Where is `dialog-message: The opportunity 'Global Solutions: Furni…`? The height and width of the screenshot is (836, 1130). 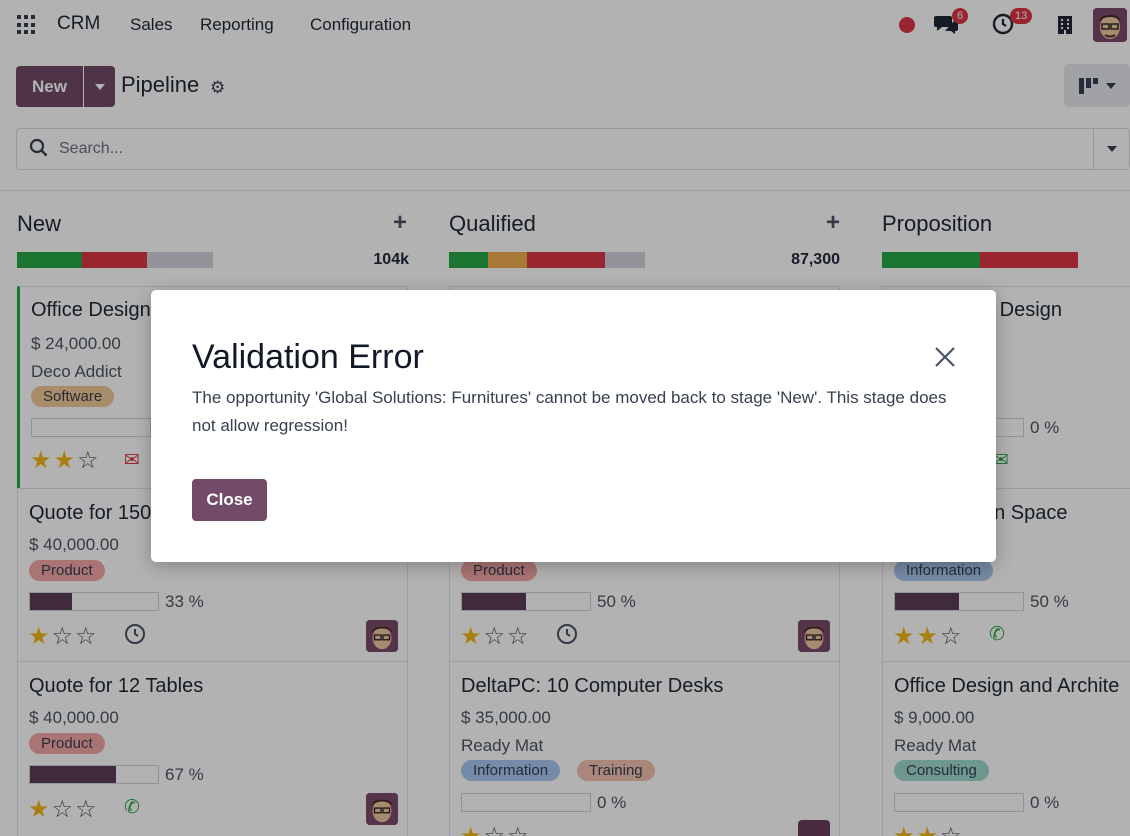
dialog-message: The opportunity 'Global Solutions: Furni… is located at coordinates (569, 411).